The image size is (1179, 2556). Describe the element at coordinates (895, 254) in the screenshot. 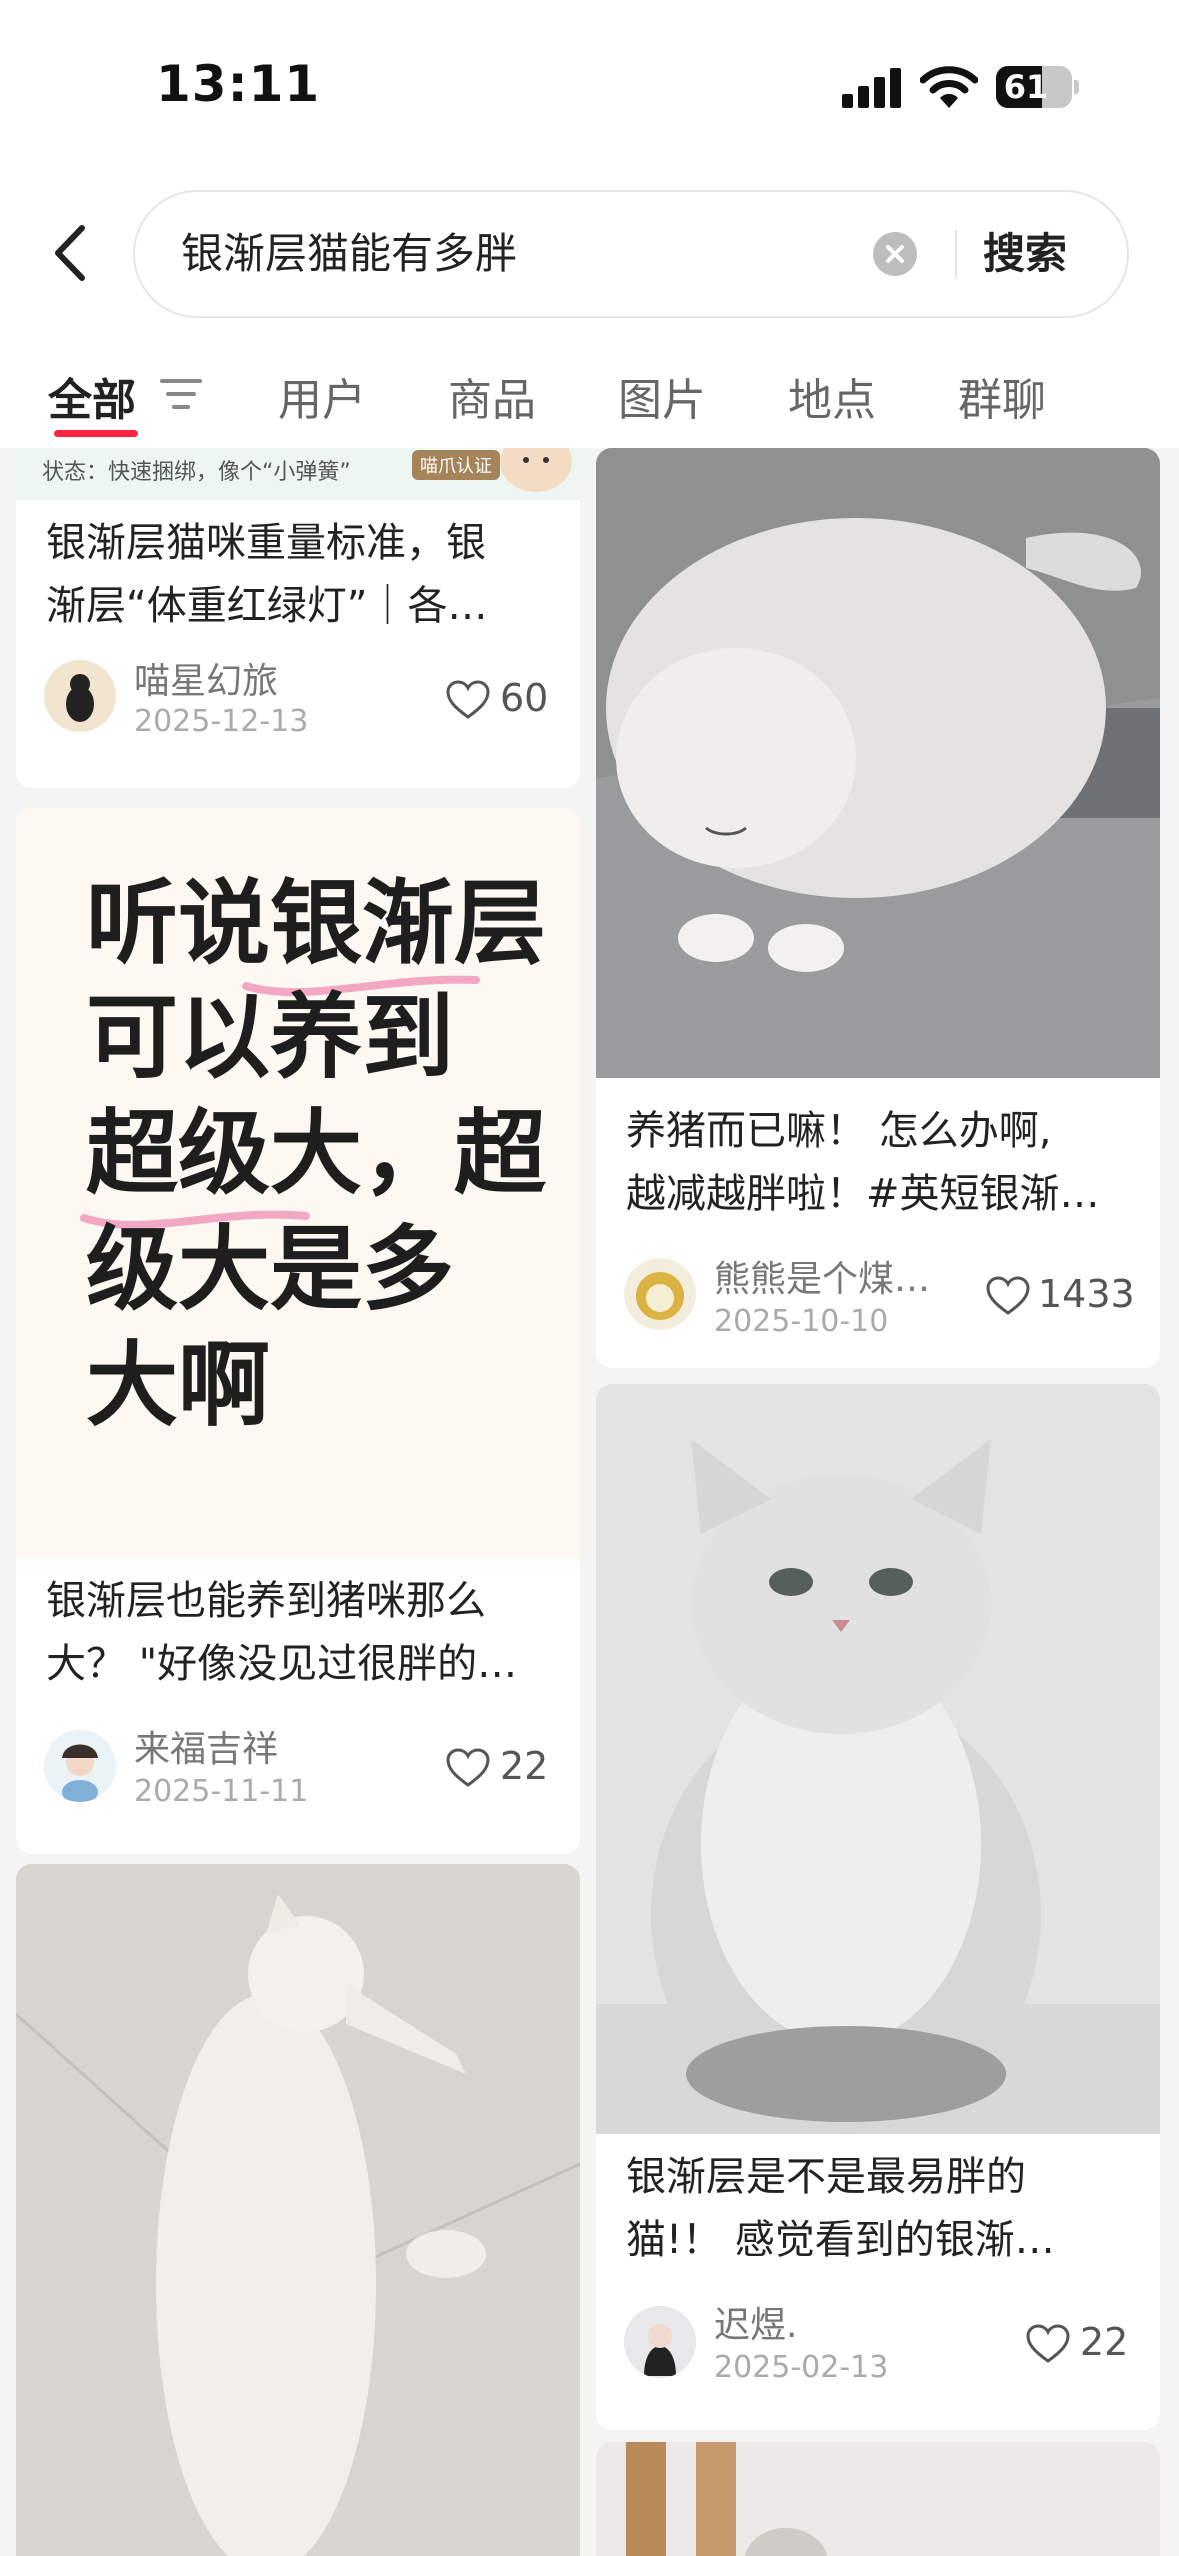

I see `clear-icon` at that location.